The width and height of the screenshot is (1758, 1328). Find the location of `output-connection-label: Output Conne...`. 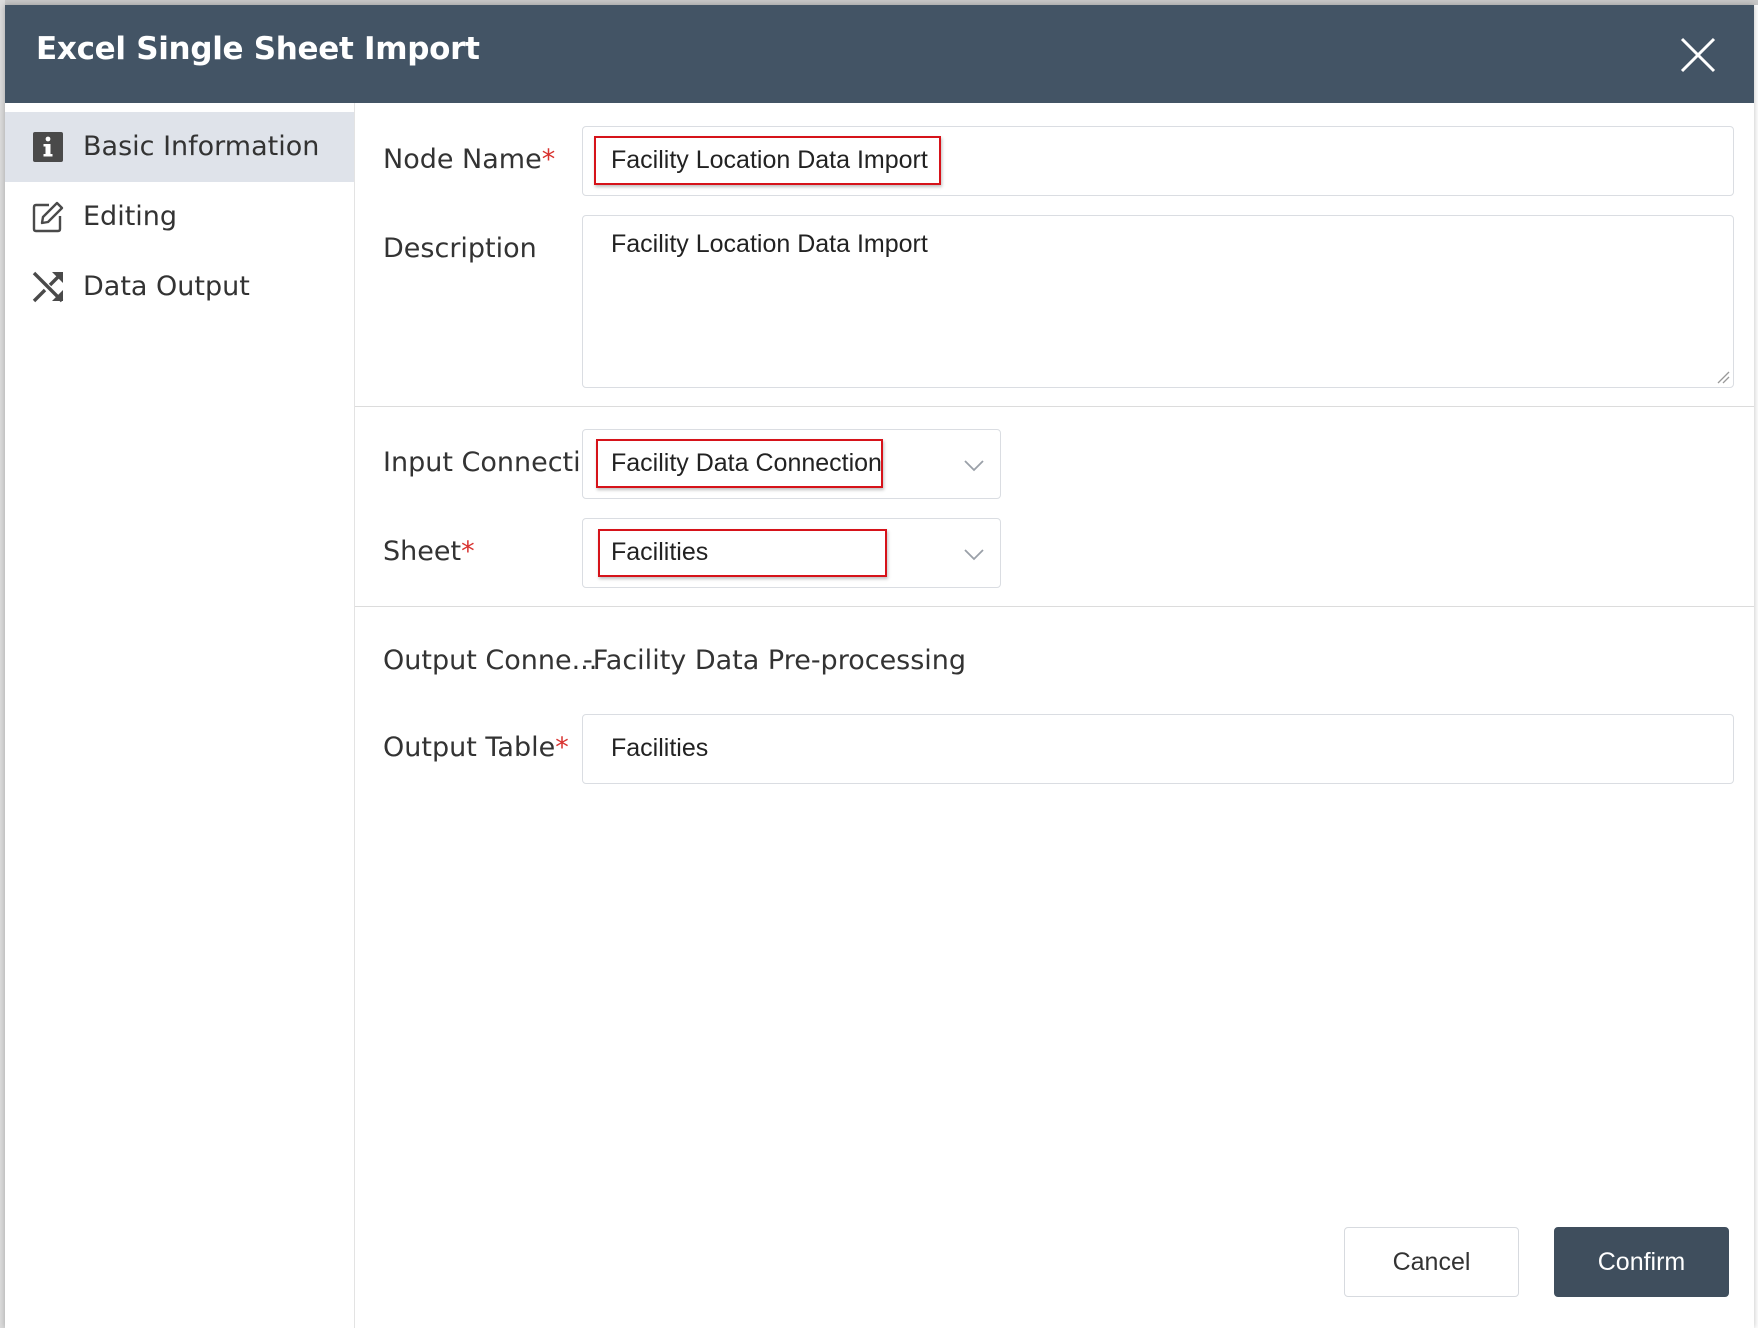

output-connection-label: Output Conne... is located at coordinates (490, 660).